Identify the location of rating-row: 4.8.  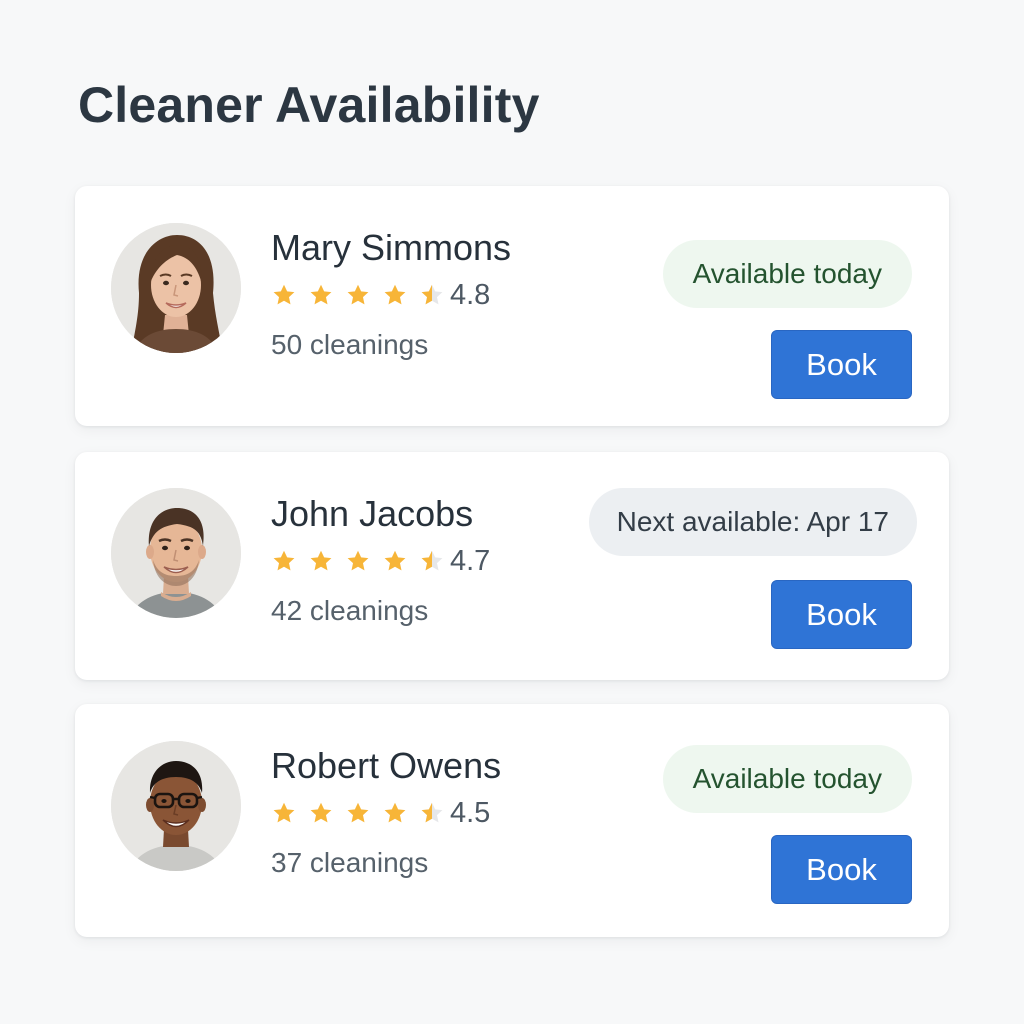
(391, 295).